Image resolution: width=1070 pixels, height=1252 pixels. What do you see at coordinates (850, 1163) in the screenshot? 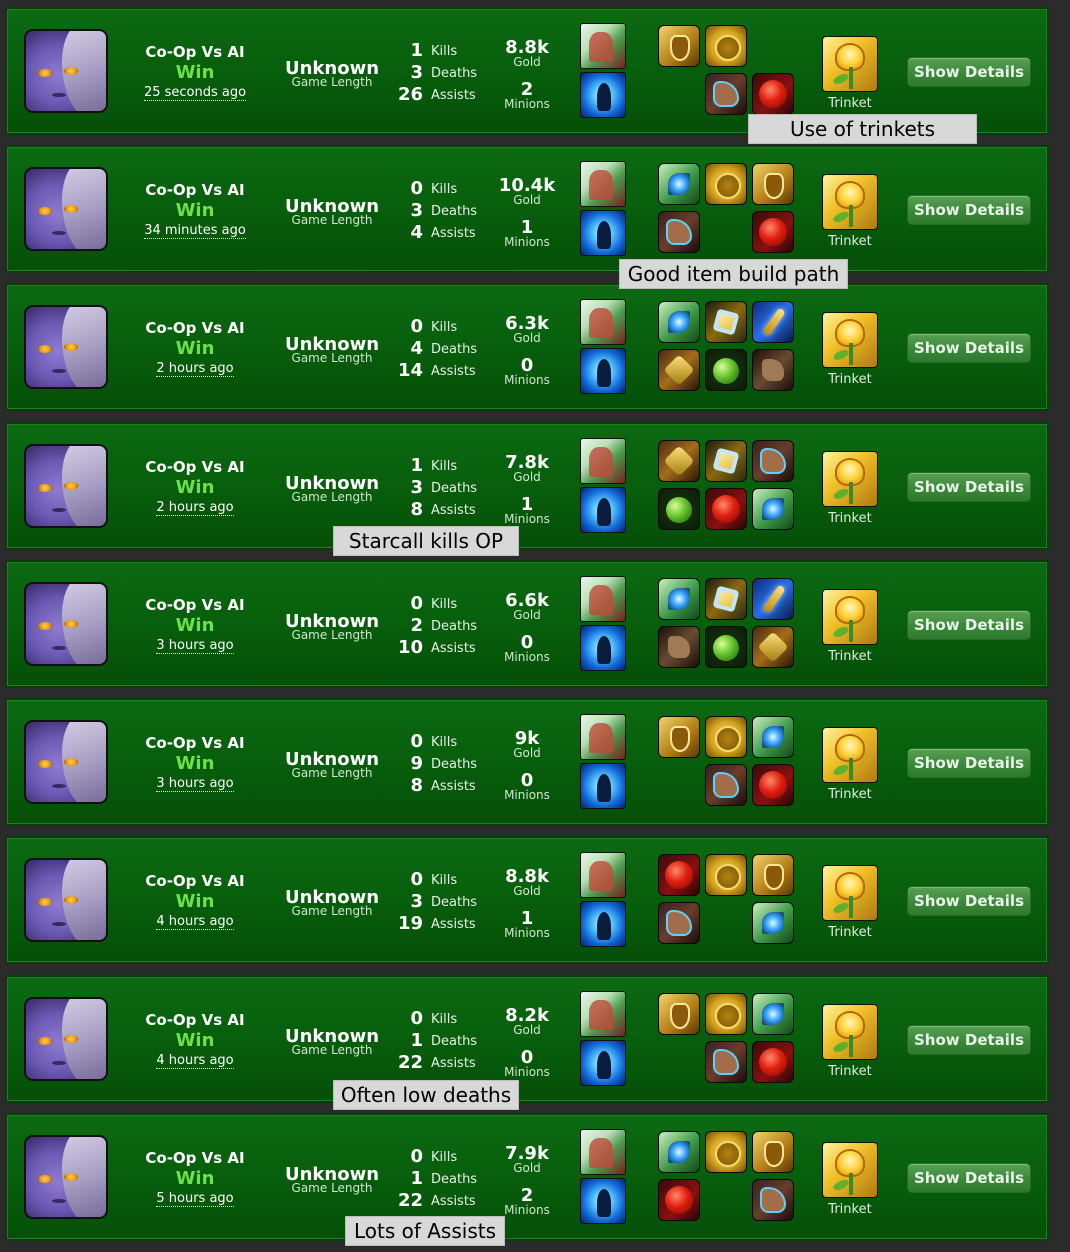
I see `trinket-flower` at bounding box center [850, 1163].